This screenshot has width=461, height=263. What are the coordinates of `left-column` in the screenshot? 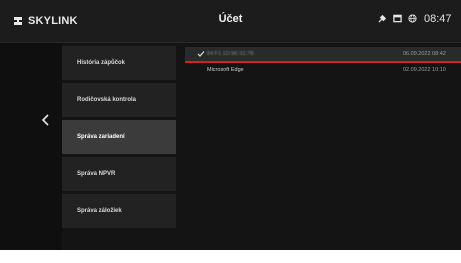 It's located at (31, 146).